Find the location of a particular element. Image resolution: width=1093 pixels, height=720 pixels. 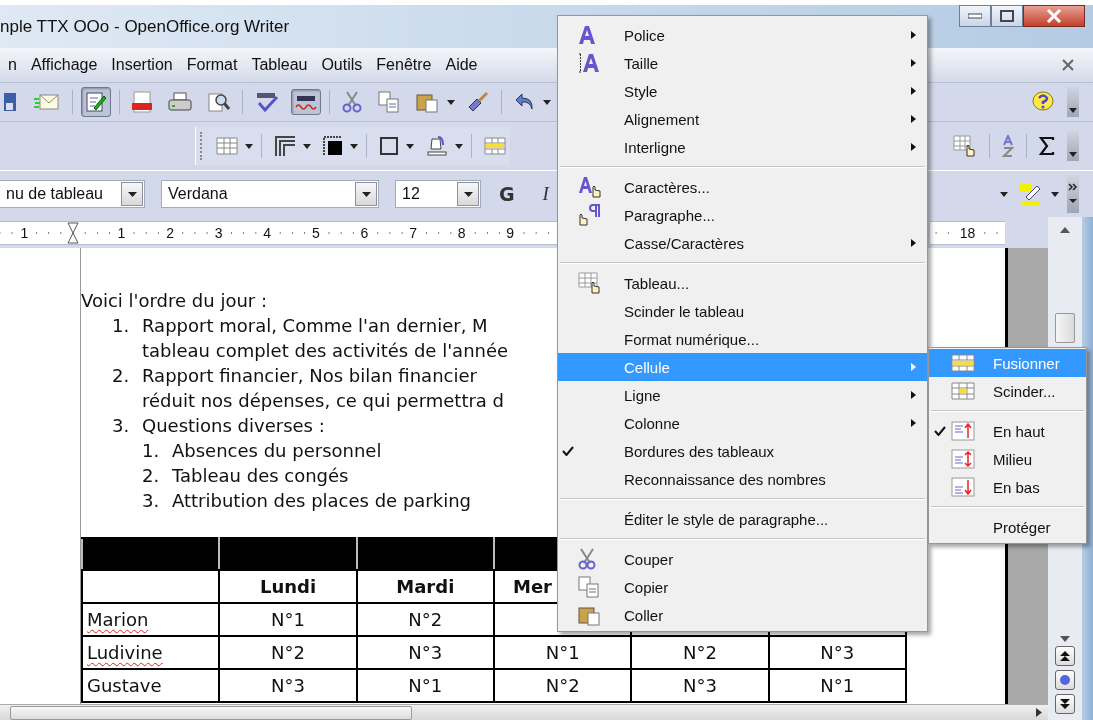

list-item-text: Questions diverses : is located at coordinates (233, 426).